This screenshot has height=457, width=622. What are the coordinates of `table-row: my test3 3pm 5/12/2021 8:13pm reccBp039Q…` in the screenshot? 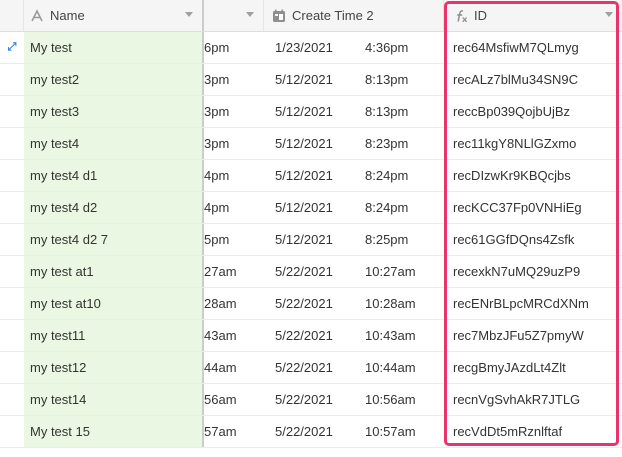 It's located at (311, 112).